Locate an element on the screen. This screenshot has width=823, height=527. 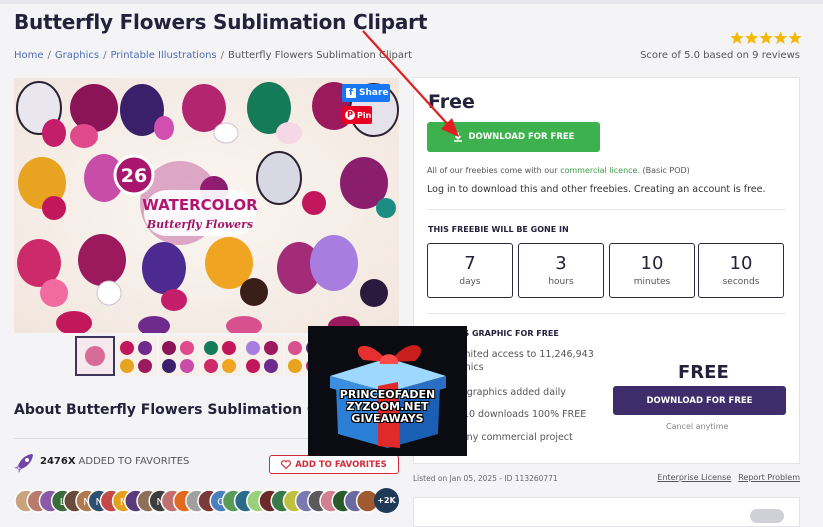
rocket-icon is located at coordinates (23, 463).